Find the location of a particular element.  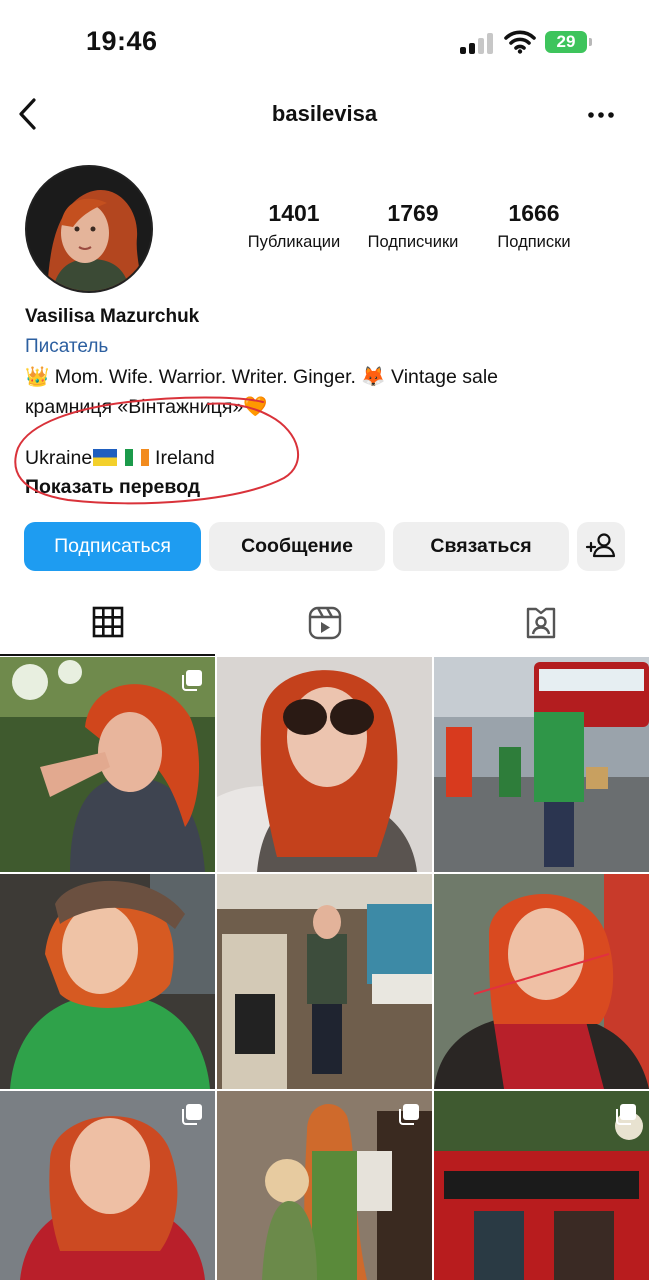

status-bar: 19:46 29 is located at coordinates (324, 40).